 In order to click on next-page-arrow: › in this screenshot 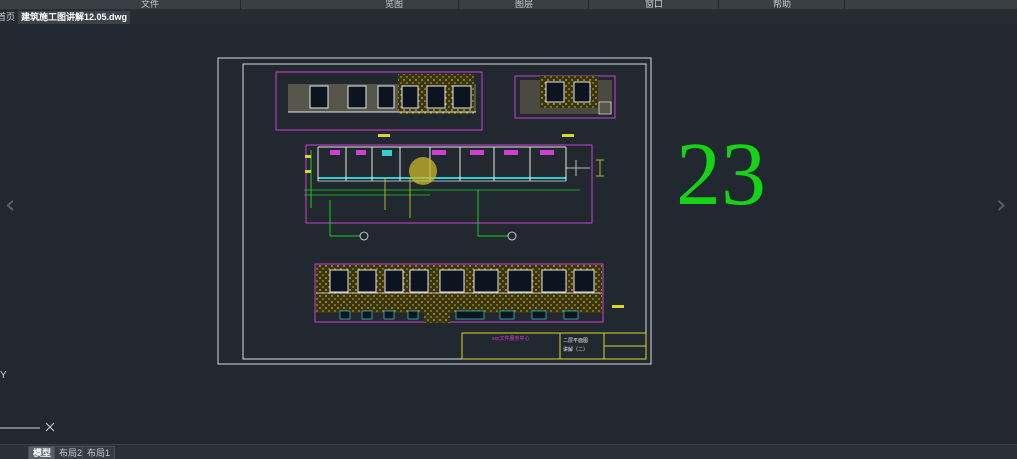, I will do `click(1001, 205)`.